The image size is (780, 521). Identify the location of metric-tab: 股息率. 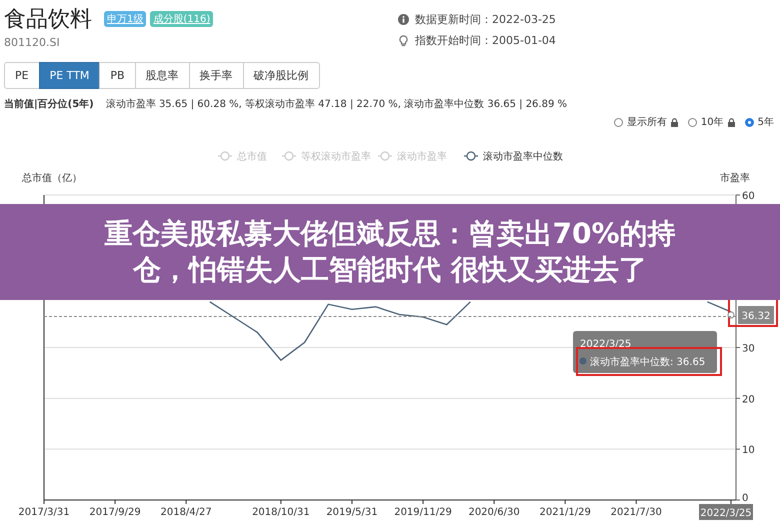
(162, 75).